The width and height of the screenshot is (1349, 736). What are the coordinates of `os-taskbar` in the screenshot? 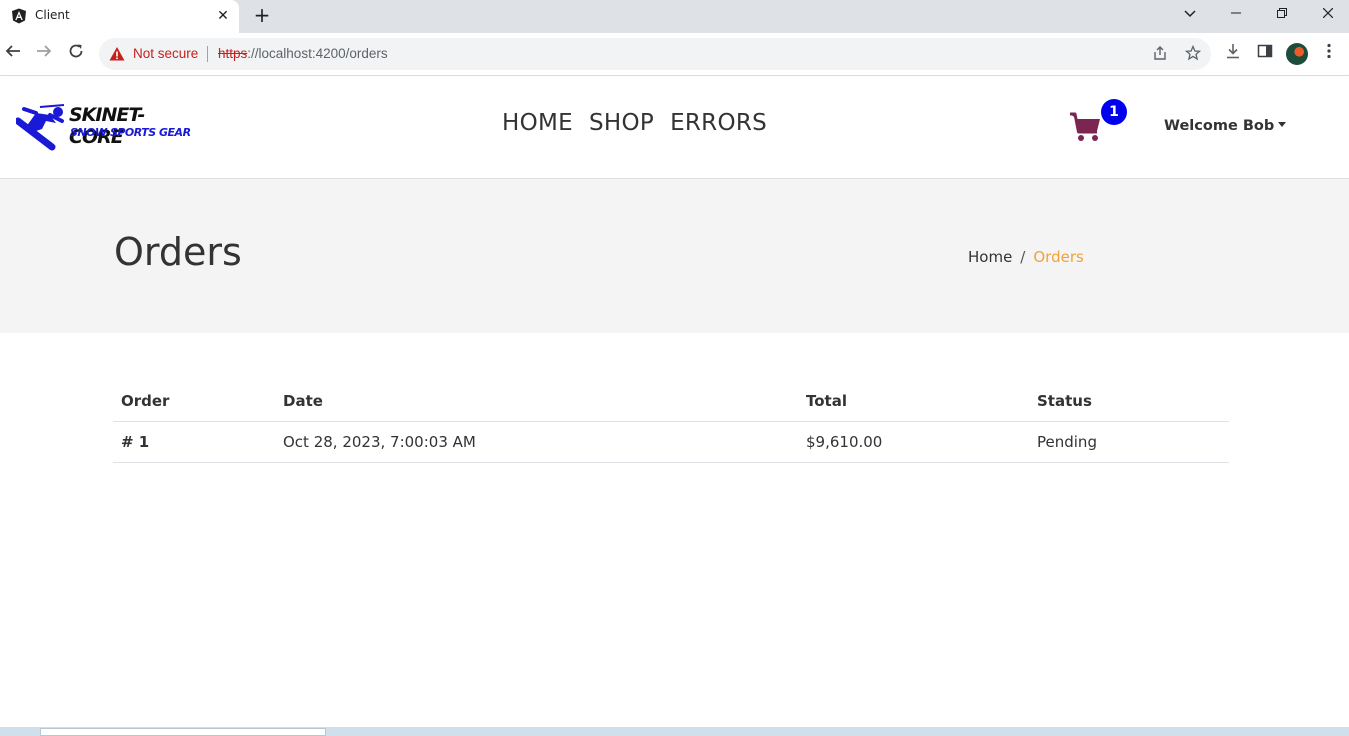 It's located at (674, 731).